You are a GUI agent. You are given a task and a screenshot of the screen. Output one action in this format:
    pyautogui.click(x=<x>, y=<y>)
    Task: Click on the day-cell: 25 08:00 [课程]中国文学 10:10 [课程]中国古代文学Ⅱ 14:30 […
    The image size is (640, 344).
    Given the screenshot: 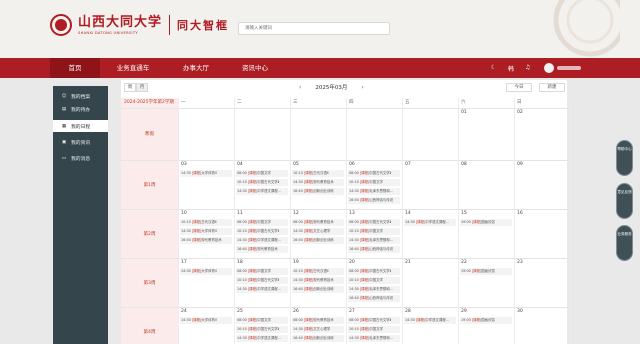 What is the action you would take?
    pyautogui.click(x=262, y=325)
    